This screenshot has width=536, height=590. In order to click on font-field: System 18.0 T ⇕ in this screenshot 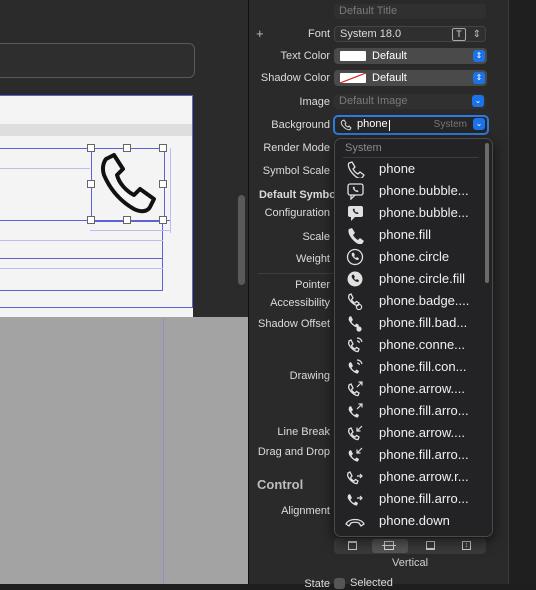, I will do `click(410, 34)`.